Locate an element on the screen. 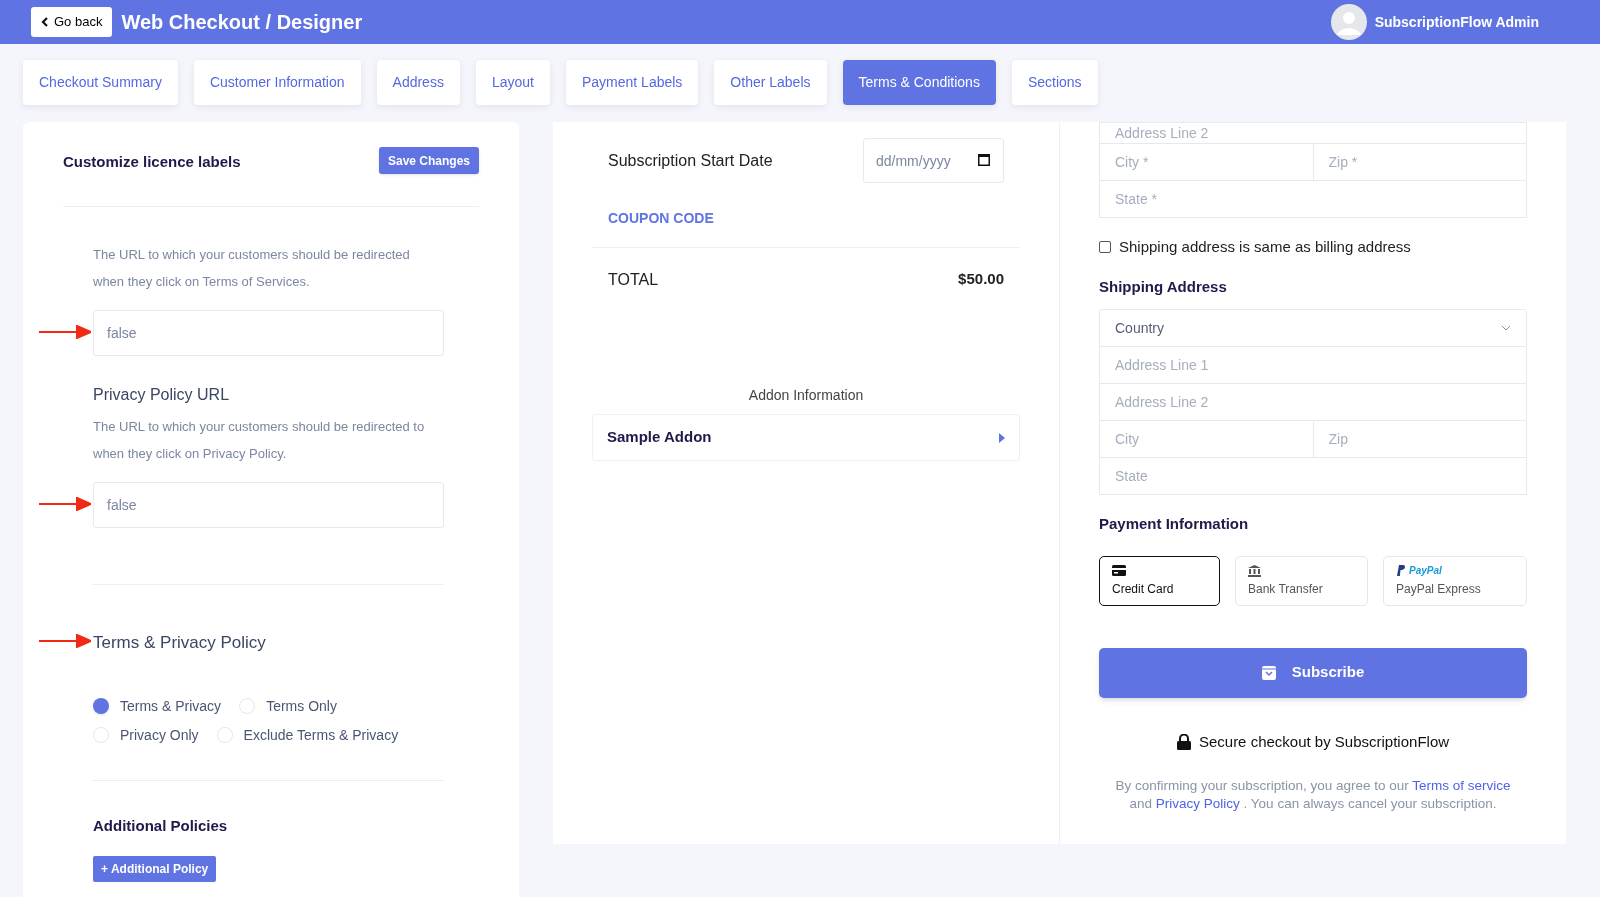 The width and height of the screenshot is (1600, 897). address-field: State is located at coordinates (1313, 476).